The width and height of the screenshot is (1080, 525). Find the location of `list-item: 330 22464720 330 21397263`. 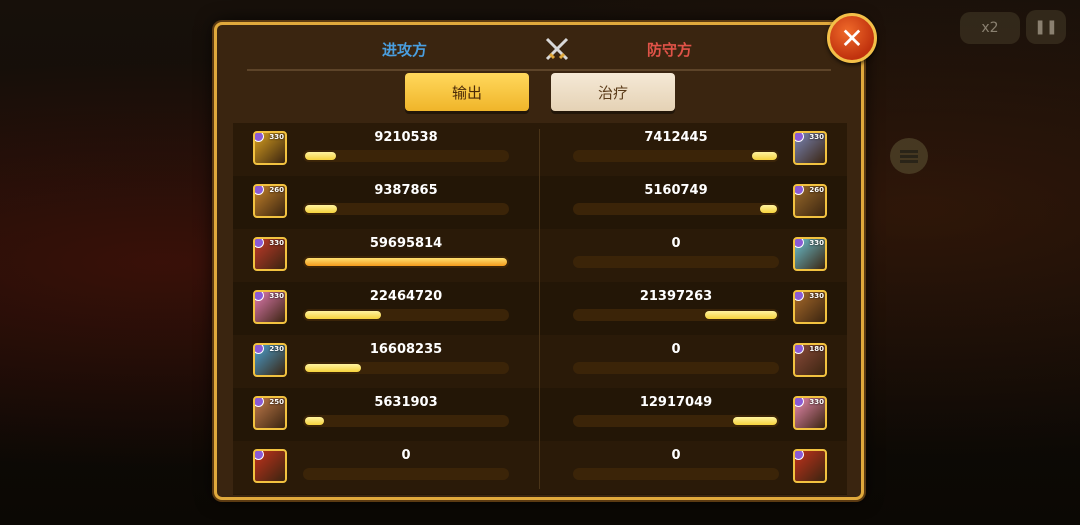

list-item: 330 22464720 330 21397263 is located at coordinates (540, 308).